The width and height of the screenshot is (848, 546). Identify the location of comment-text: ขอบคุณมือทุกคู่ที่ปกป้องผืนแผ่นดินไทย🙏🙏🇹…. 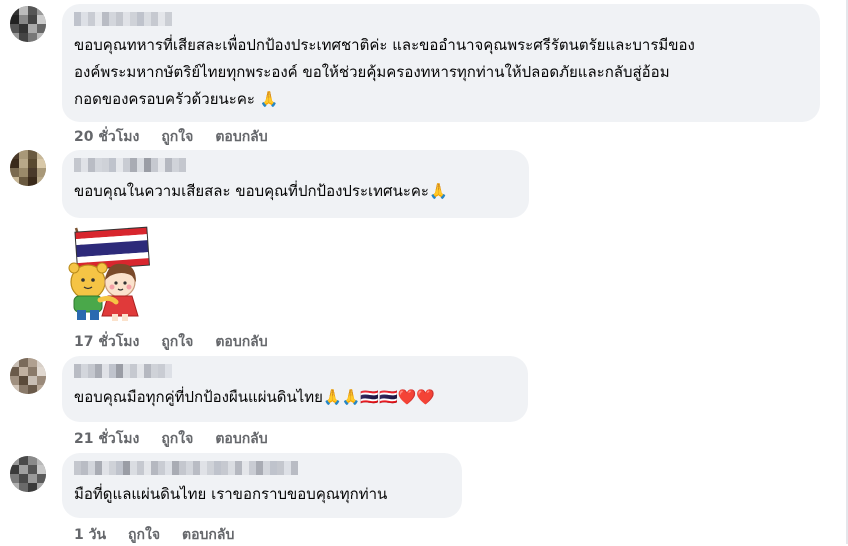
(255, 397).